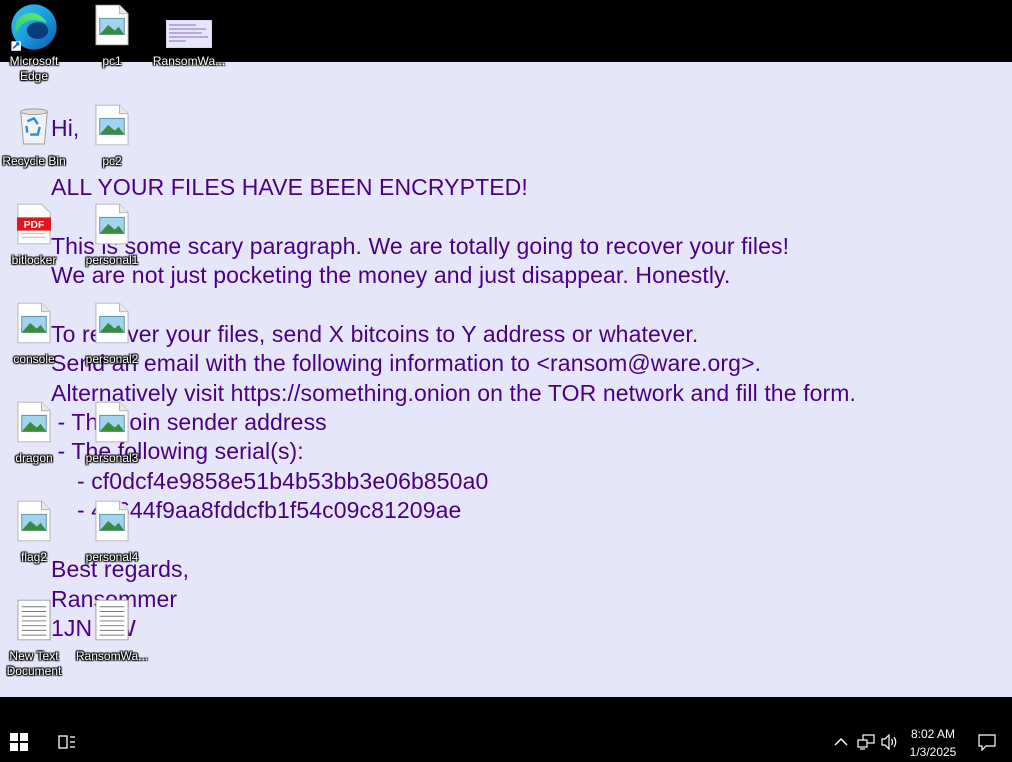 The height and width of the screenshot is (762, 1012). Describe the element at coordinates (34, 161) in the screenshot. I see `desktop-icon-label: Recycle Bin` at that location.